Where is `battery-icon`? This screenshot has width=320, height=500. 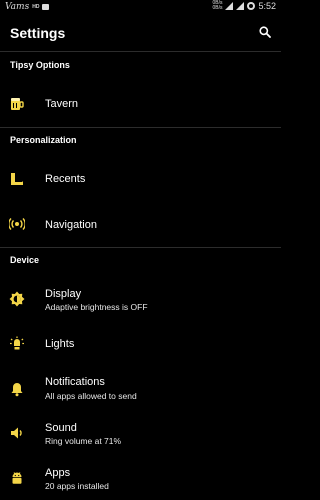
battery-icon is located at coordinates (251, 6).